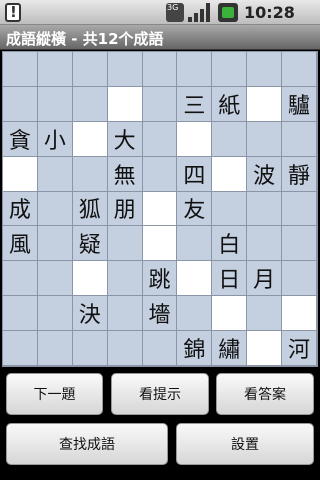 Image resolution: width=320 pixels, height=480 pixels. I want to click on grid-cell-character: 驢, so click(299, 104).